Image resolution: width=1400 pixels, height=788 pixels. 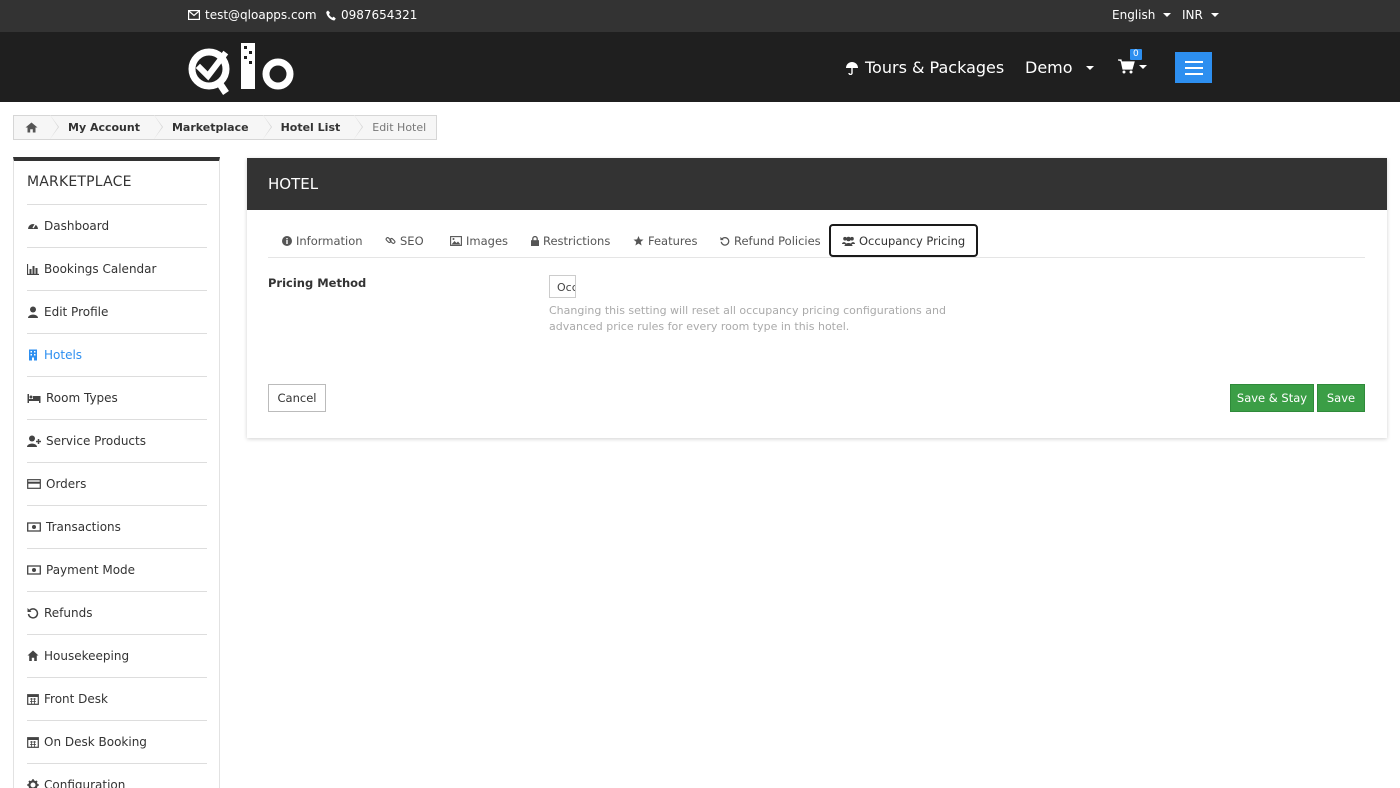 I want to click on cart-button: 0, so click(x=1132, y=61).